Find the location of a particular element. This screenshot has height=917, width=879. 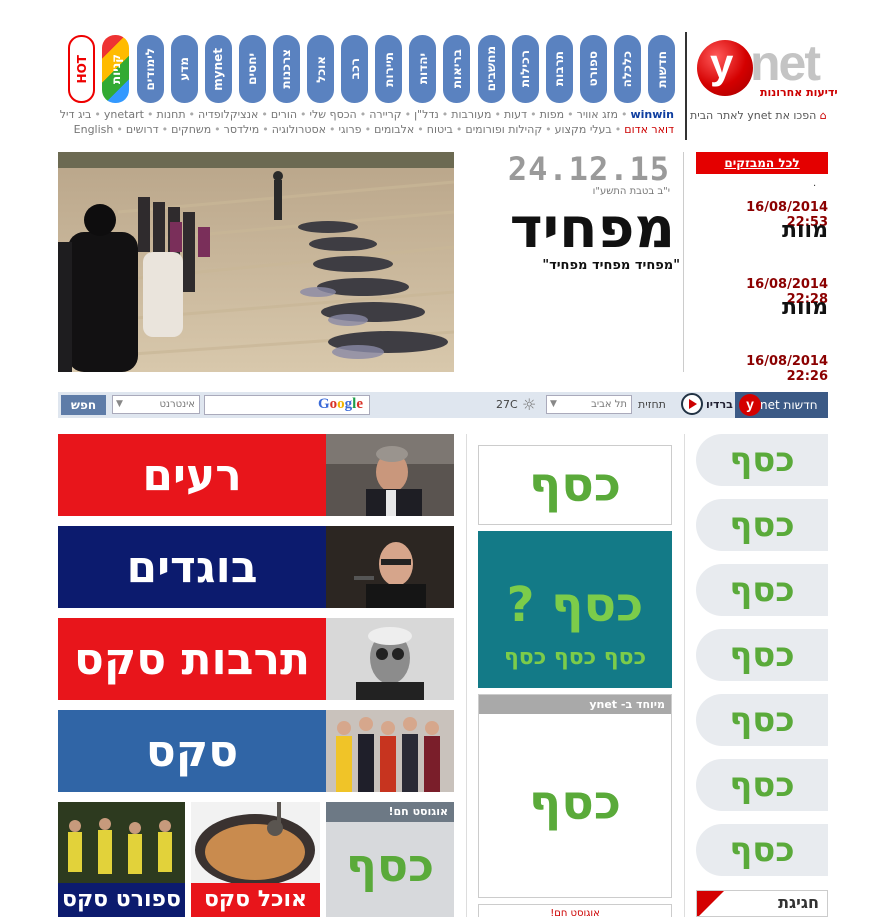

august-tile-header: אוגוסט חם! is located at coordinates (390, 812).